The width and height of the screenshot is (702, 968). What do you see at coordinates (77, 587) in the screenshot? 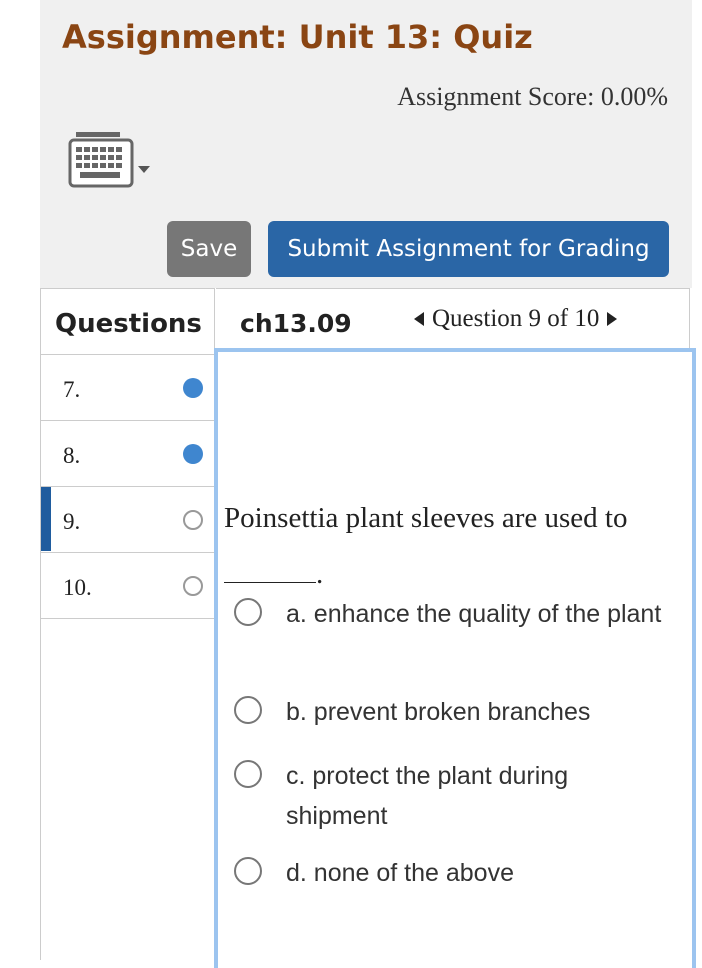
I see `question-number: 10.` at bounding box center [77, 587].